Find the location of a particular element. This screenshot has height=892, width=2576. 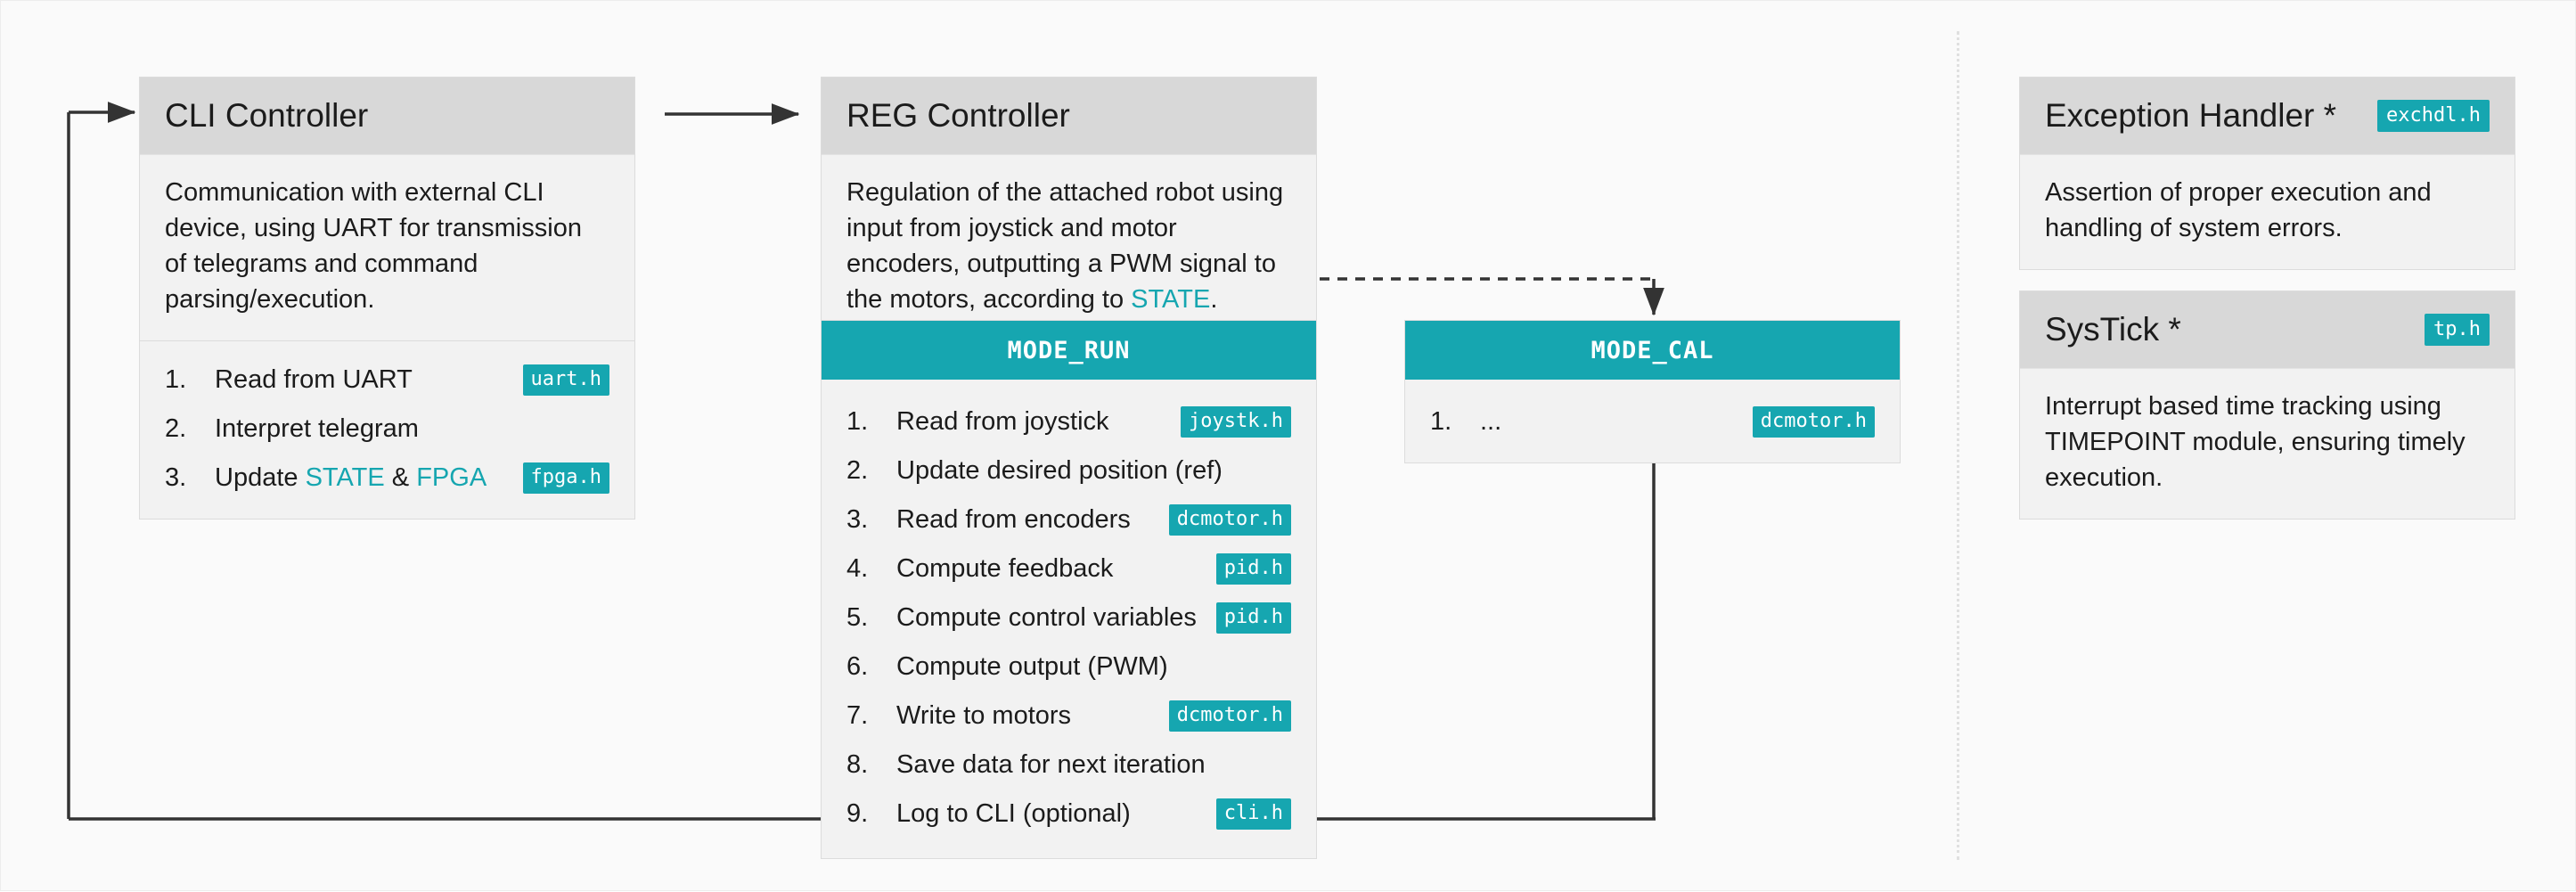

step-label: Compute output (PWM) is located at coordinates (1032, 666).